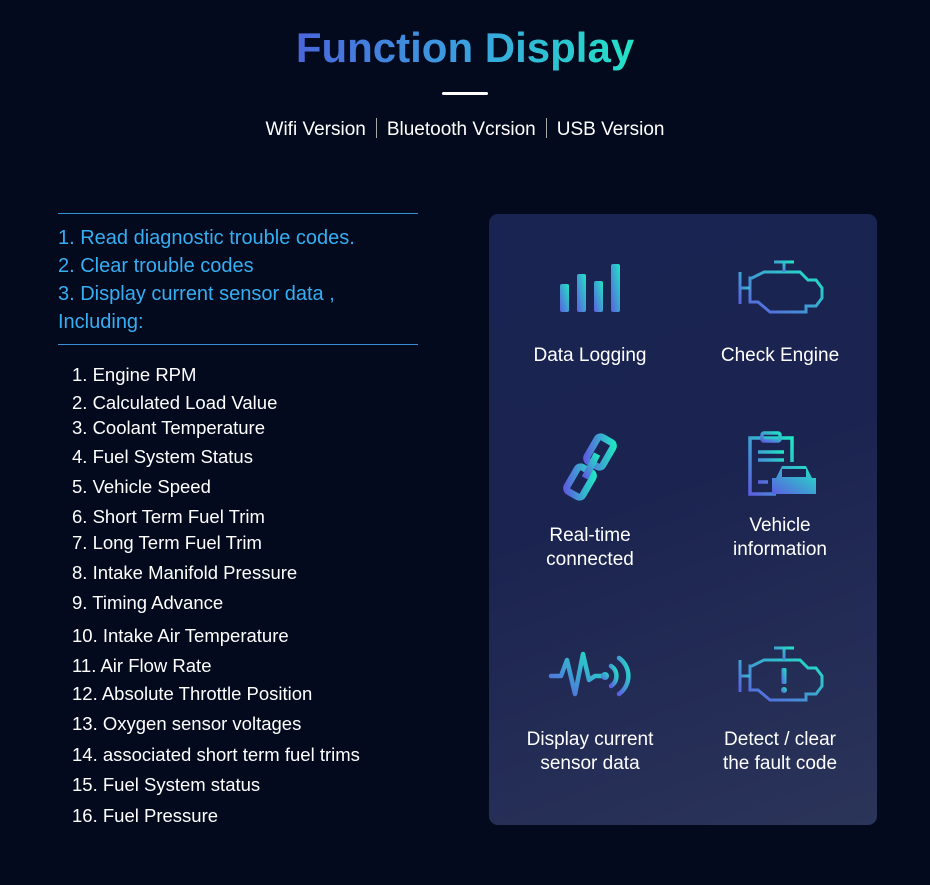 The height and width of the screenshot is (885, 930). I want to click on link-icon, so click(590, 467).